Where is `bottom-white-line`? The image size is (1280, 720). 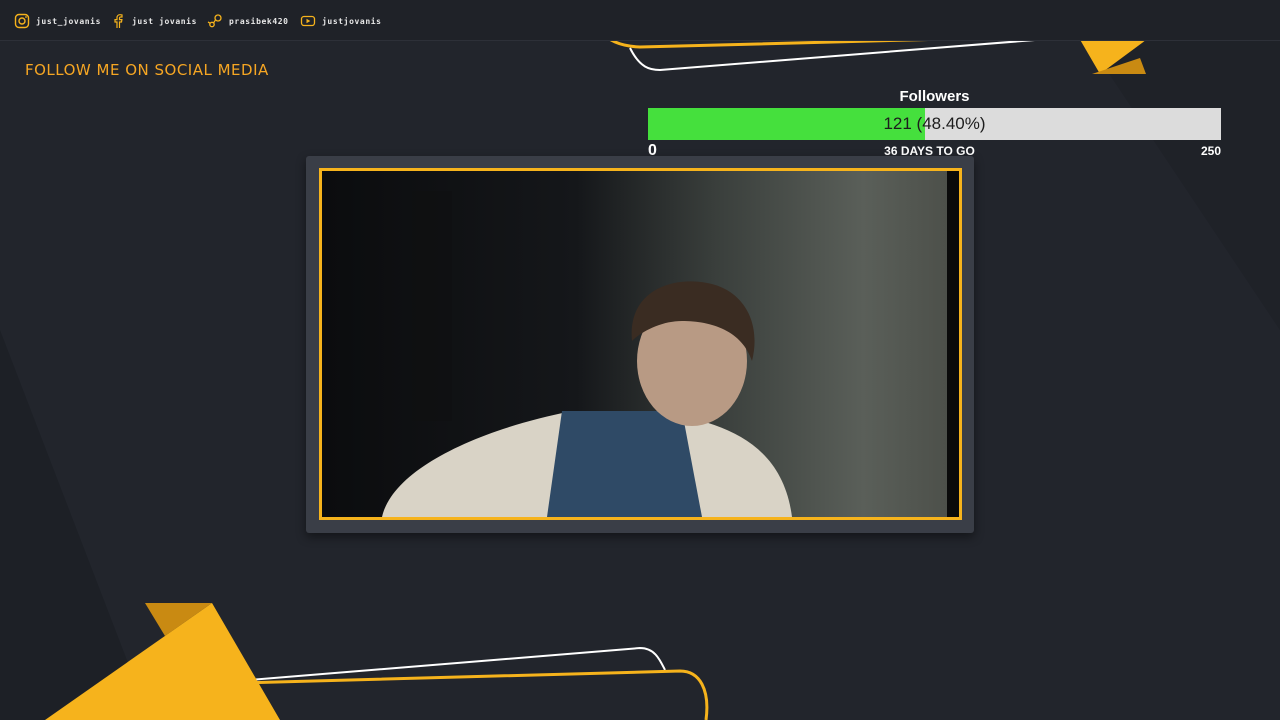 bottom-white-line is located at coordinates (457, 663).